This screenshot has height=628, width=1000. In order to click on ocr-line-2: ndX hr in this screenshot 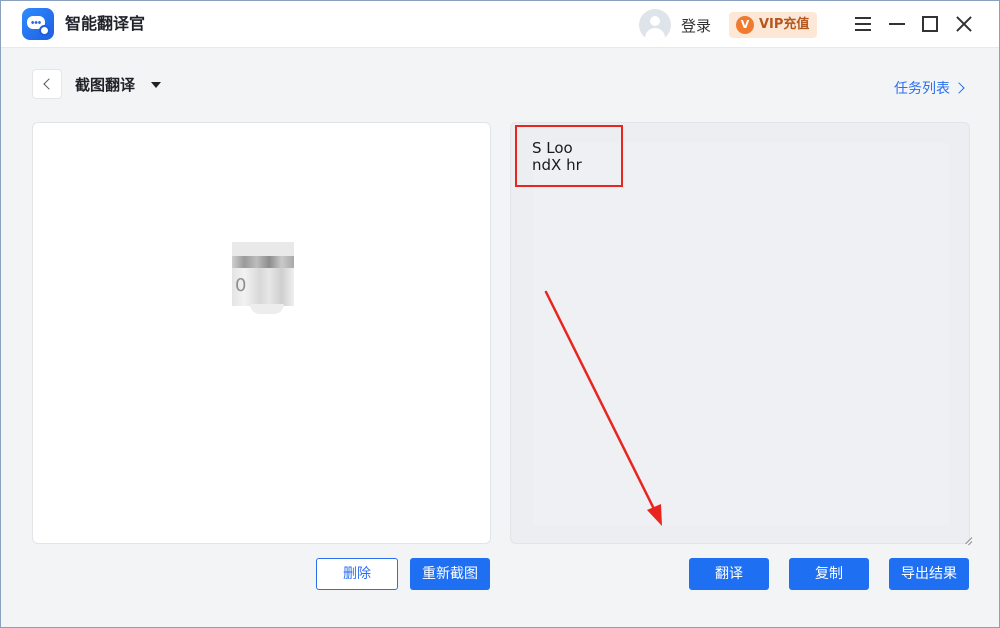, I will do `click(557, 165)`.